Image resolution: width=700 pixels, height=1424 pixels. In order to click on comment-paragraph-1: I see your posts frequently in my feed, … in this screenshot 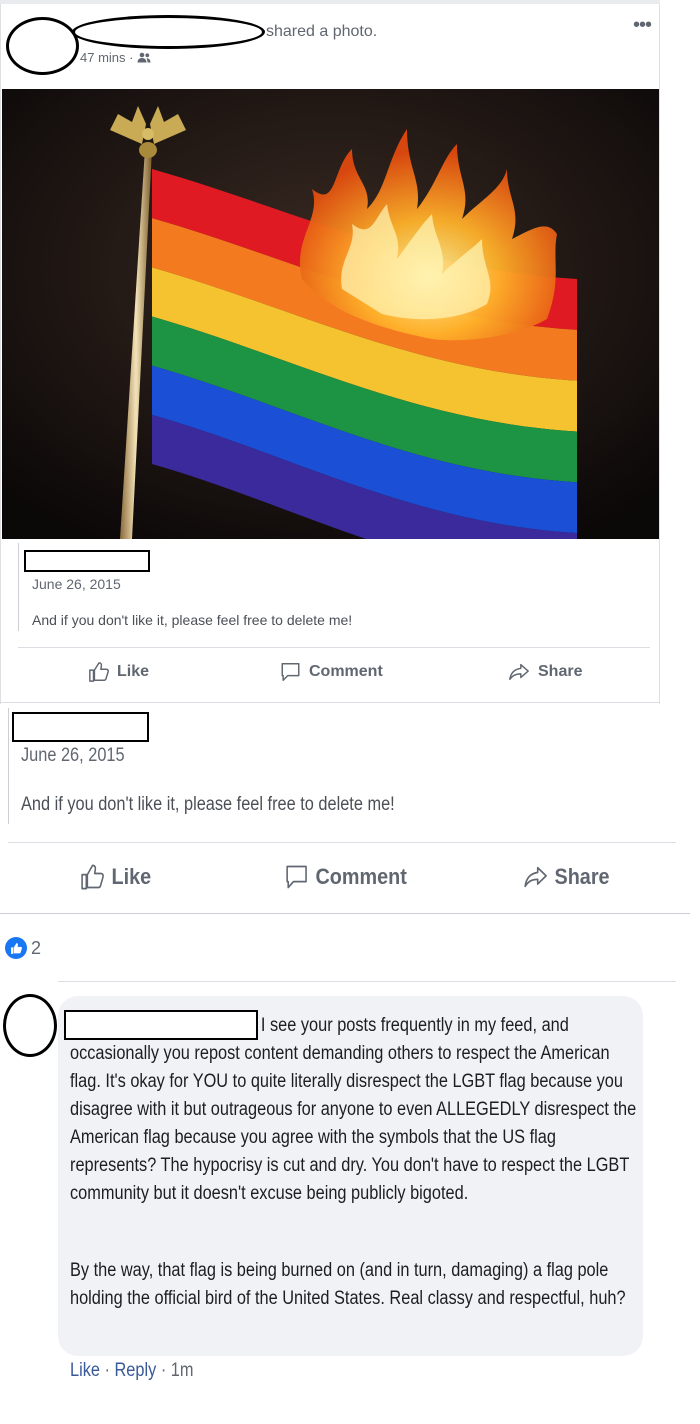, I will do `click(353, 1109)`.